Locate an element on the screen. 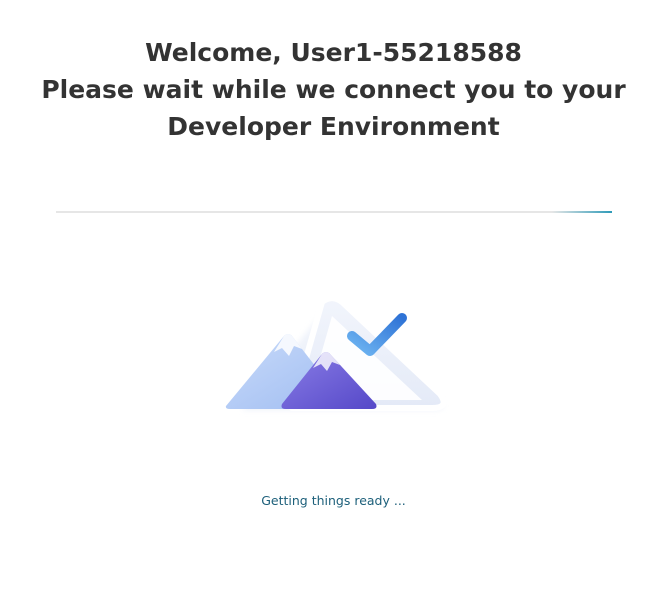 The image size is (667, 596). progress-bar is located at coordinates (334, 212).